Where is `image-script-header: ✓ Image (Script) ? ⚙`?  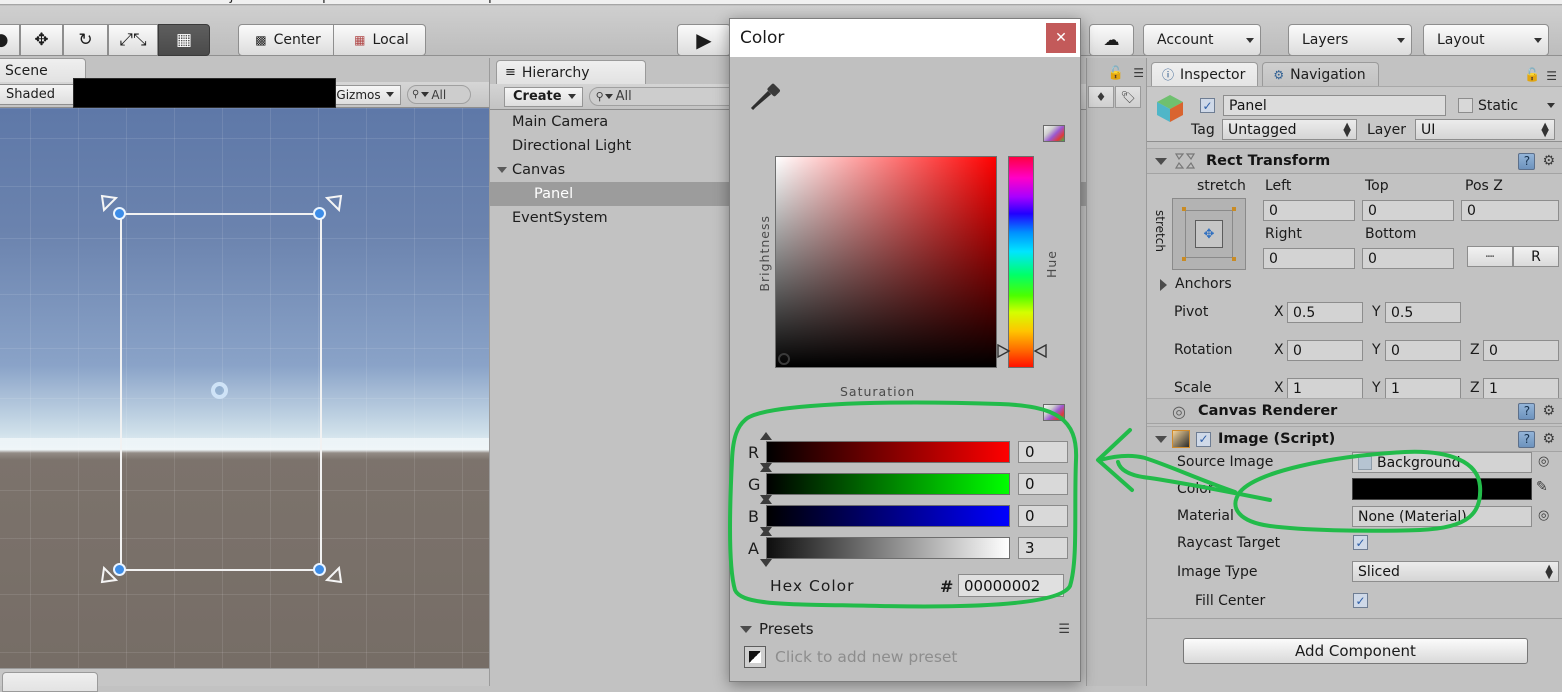
image-script-header: ✓ Image (Script) ? ⚙ is located at coordinates (1354, 439).